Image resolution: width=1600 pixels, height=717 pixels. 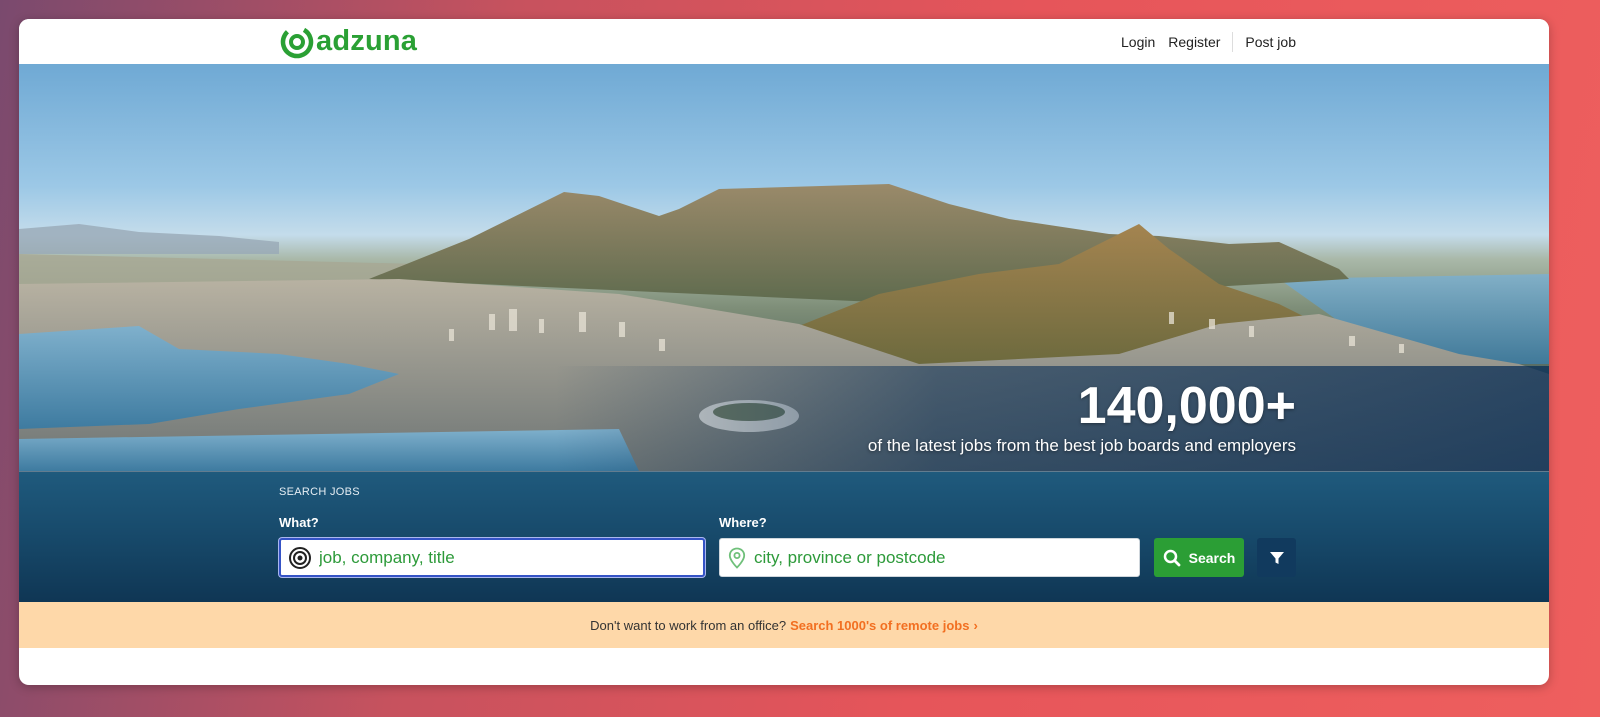 I want to click on adzuna-logo: adzuna, so click(x=348, y=41).